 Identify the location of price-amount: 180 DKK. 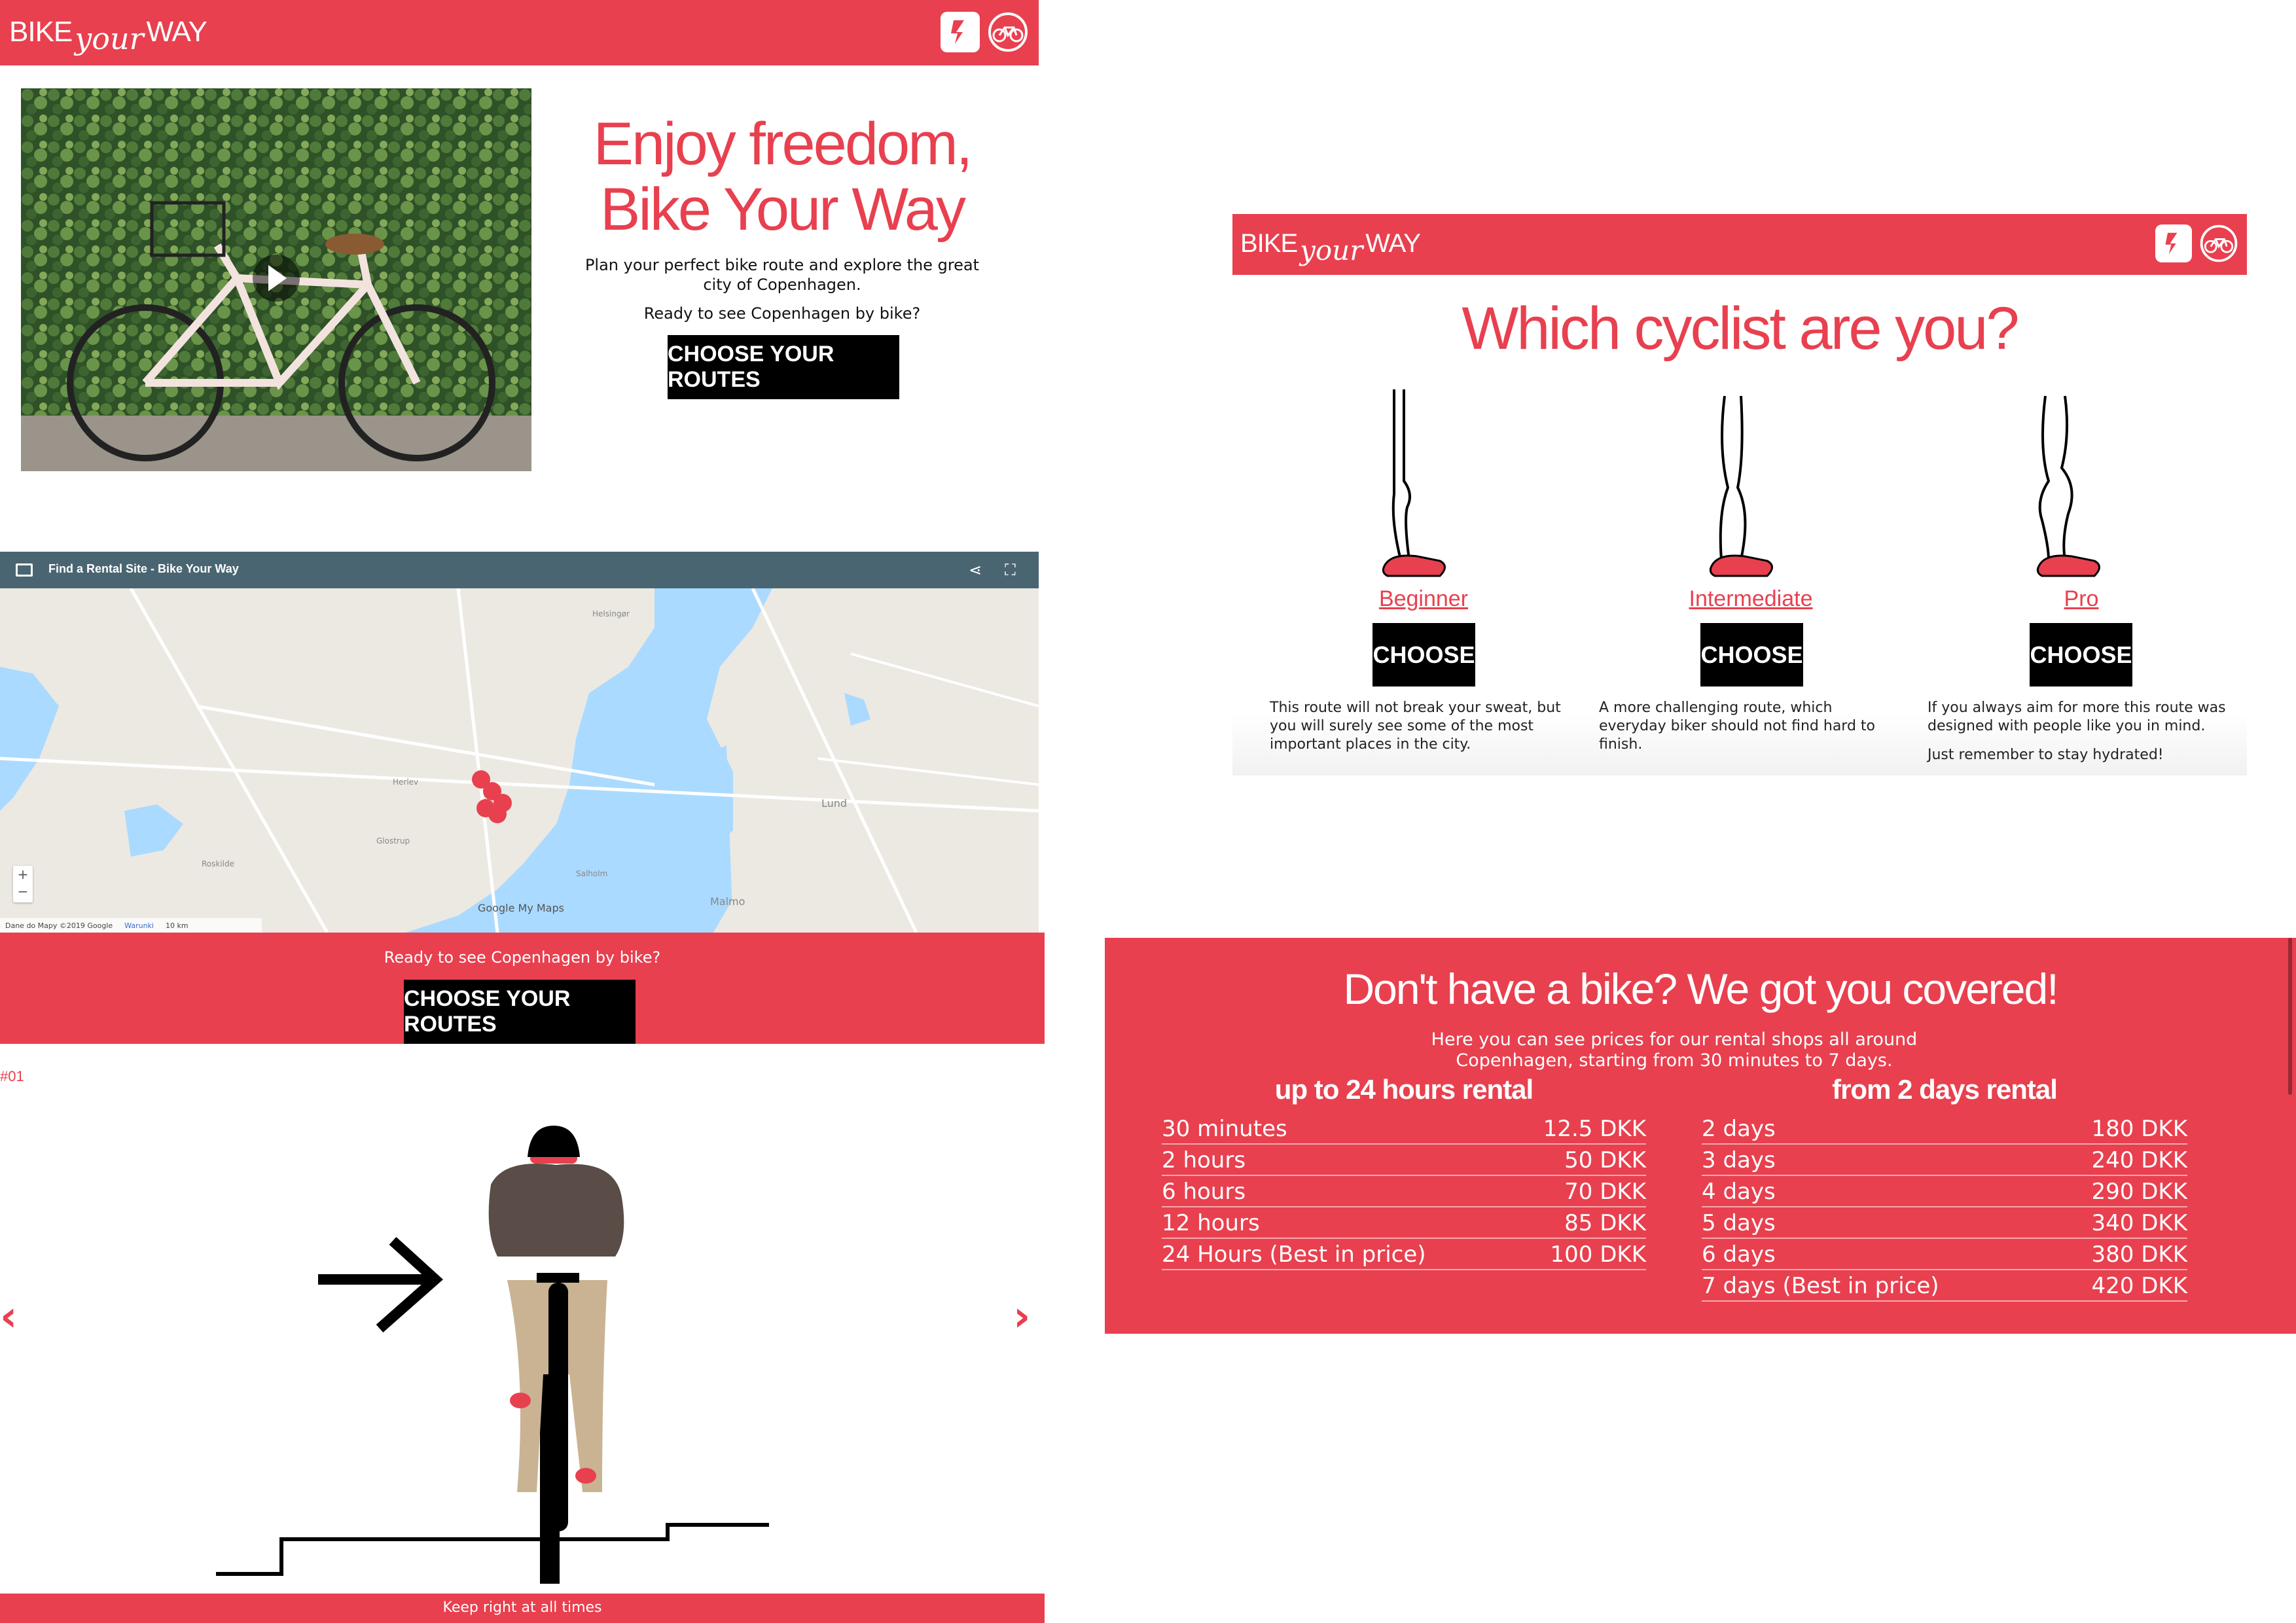
(2139, 1129).